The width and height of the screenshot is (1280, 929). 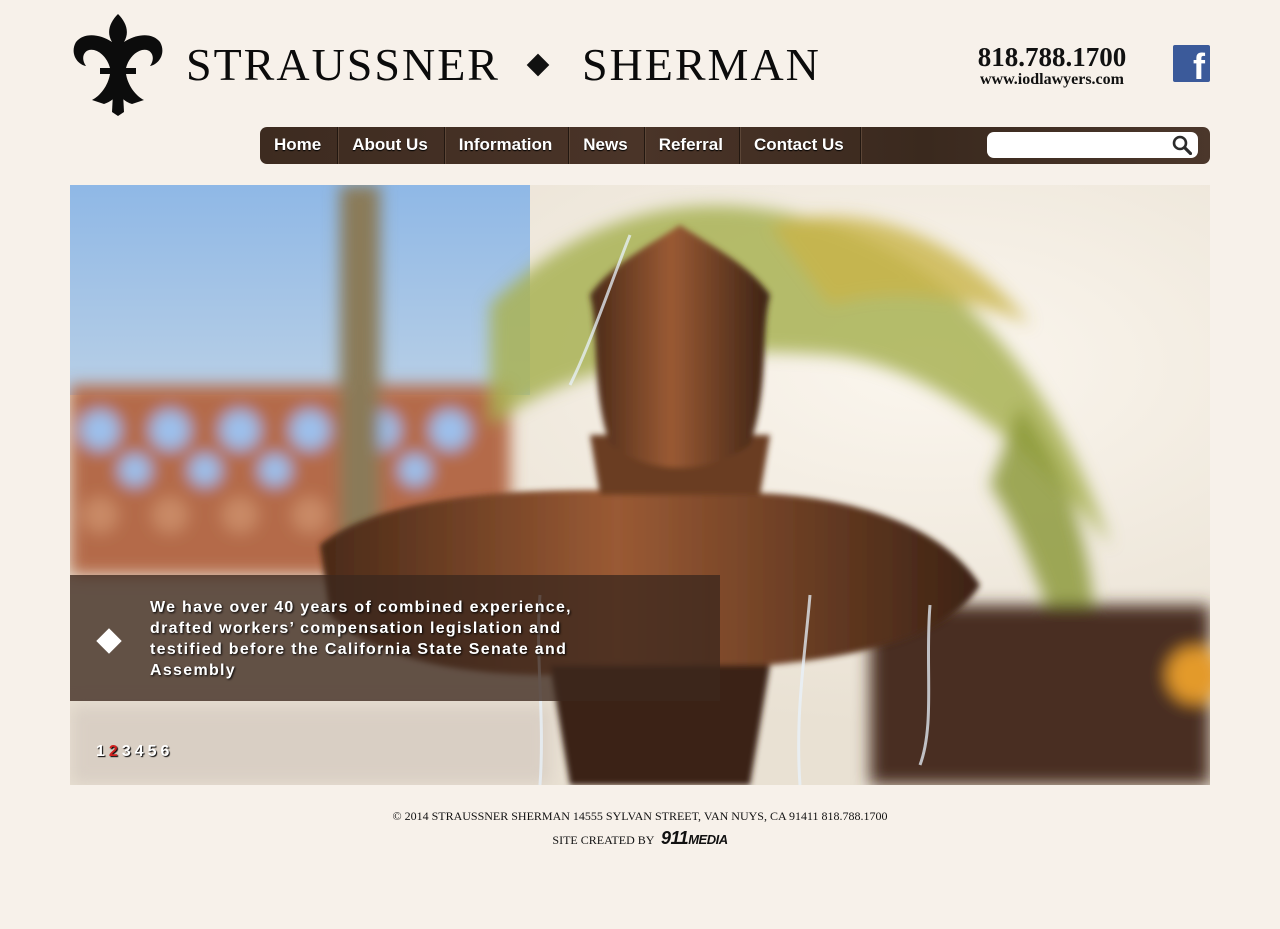 What do you see at coordinates (800, 145) in the screenshot?
I see `nav-item-contact-us: Contact Us` at bounding box center [800, 145].